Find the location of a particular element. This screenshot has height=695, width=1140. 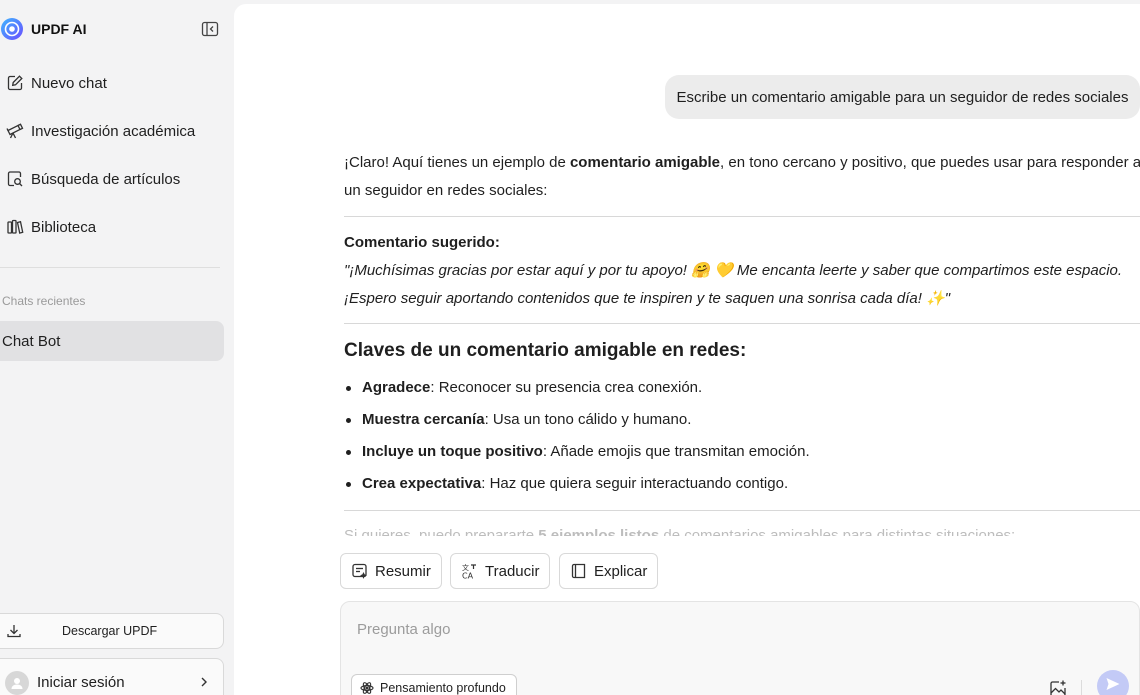

sidebar-item-label: Biblioteca is located at coordinates (64, 227).